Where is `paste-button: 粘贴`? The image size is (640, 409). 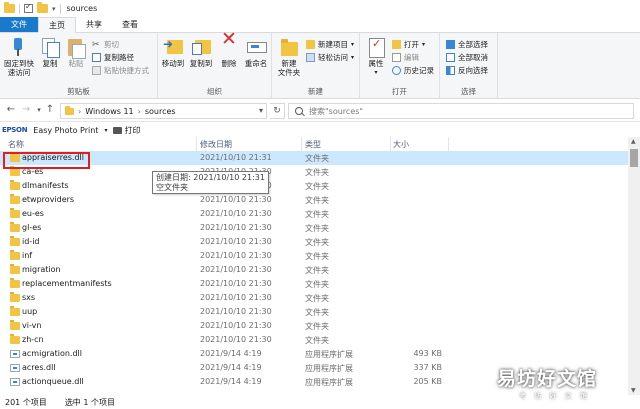 paste-button: 粘贴 is located at coordinates (76, 52).